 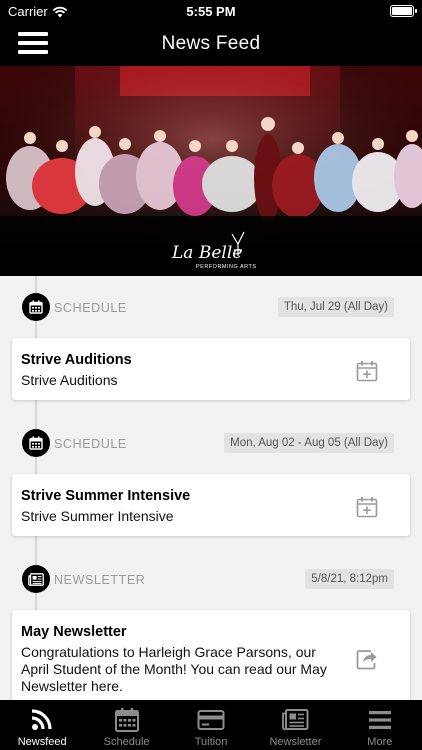 I want to click on share-icon, so click(x=367, y=659).